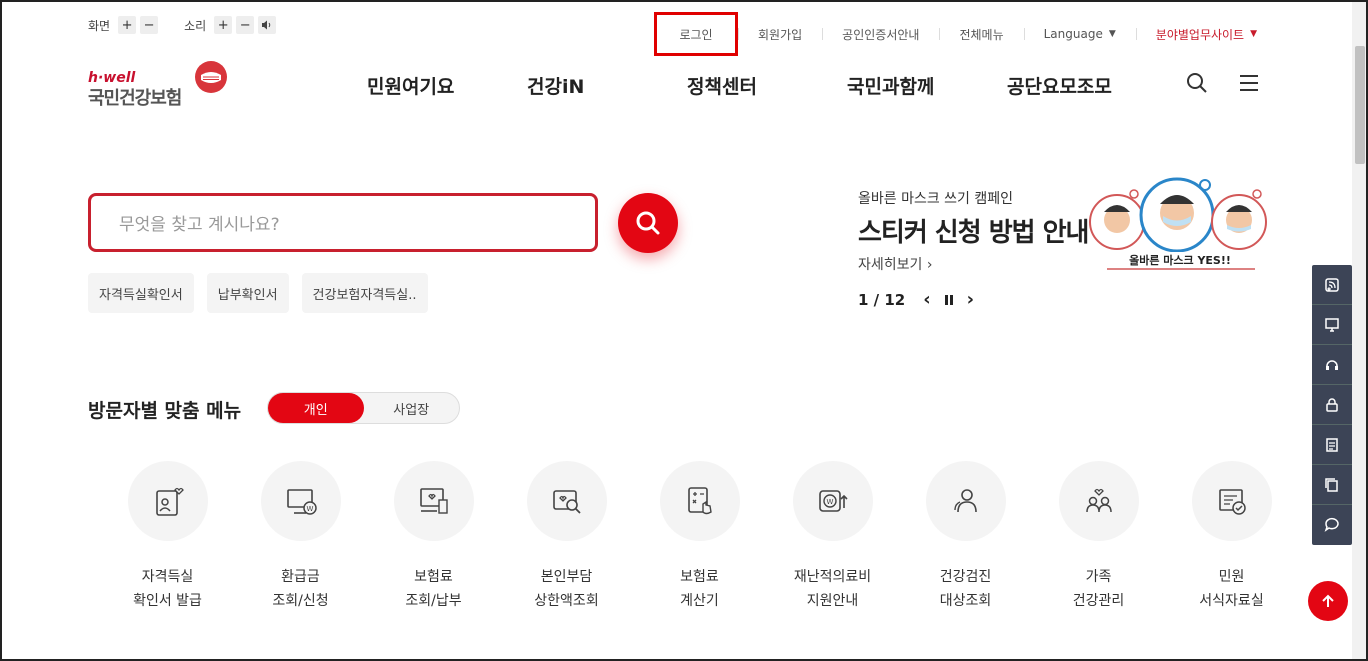  What do you see at coordinates (1332, 445) in the screenshot?
I see `quick-document-icon` at bounding box center [1332, 445].